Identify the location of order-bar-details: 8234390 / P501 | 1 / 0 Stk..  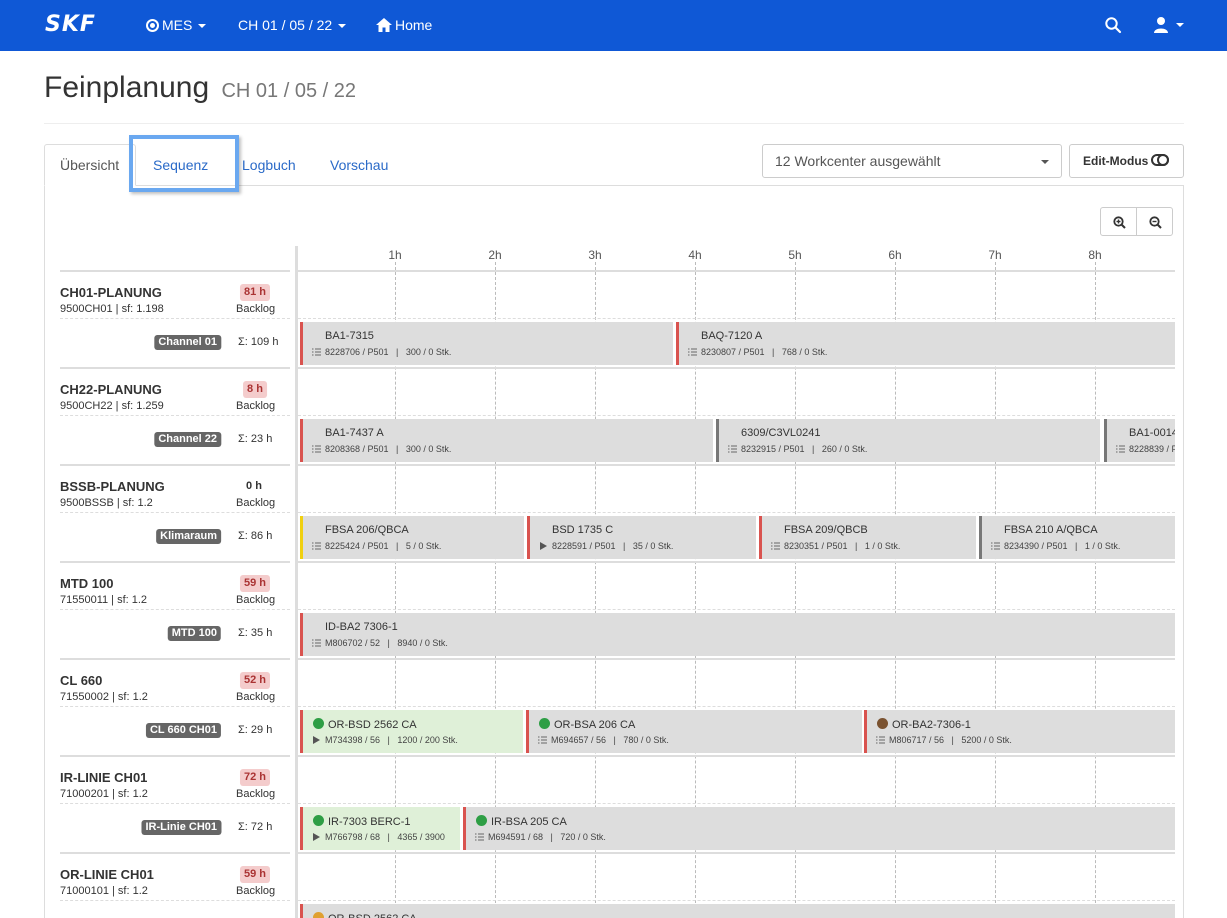
(1055, 546).